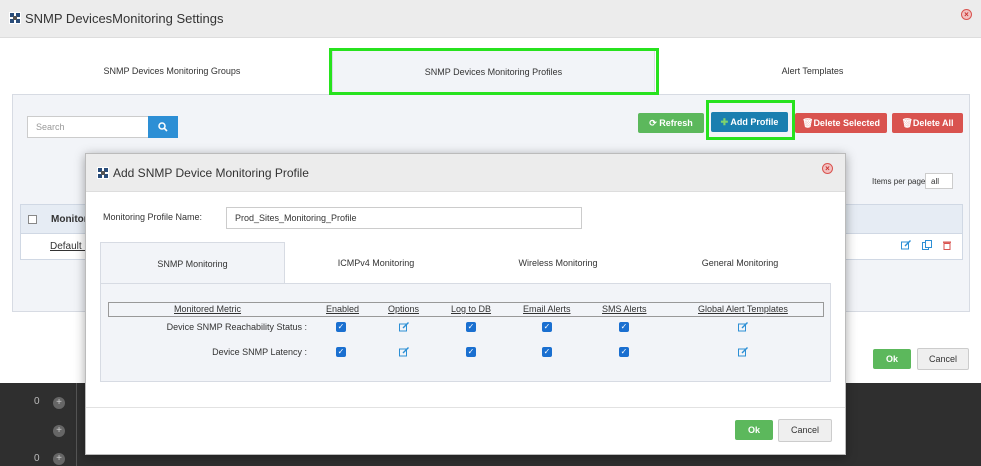  I want to click on dialog-footer-divider, so click(465, 407).